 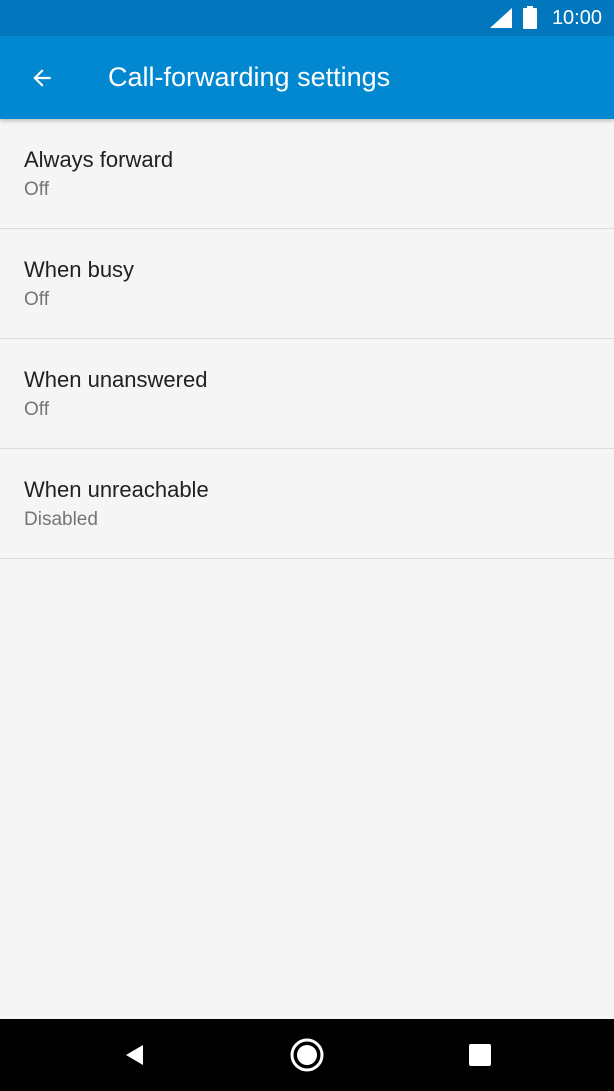 I want to click on battery-icon, so click(x=530, y=17).